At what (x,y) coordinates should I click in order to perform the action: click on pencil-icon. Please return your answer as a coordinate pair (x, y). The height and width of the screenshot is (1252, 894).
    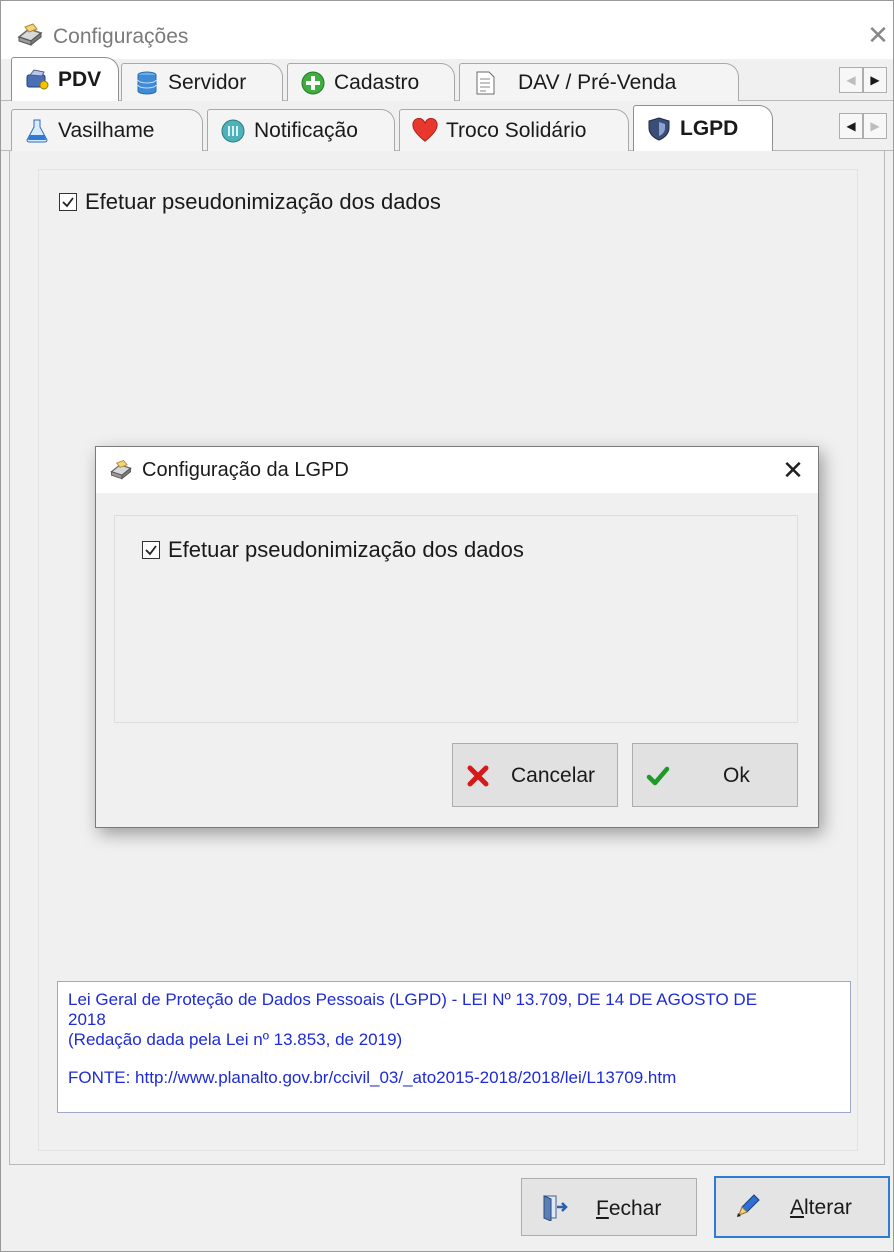
    Looking at the image, I should click on (748, 1206).